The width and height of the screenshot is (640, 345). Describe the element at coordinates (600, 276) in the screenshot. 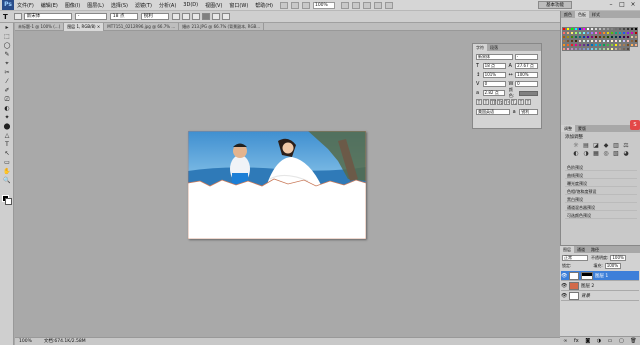

I see `layer-row-layer-1: 👁 图层 1` at that location.